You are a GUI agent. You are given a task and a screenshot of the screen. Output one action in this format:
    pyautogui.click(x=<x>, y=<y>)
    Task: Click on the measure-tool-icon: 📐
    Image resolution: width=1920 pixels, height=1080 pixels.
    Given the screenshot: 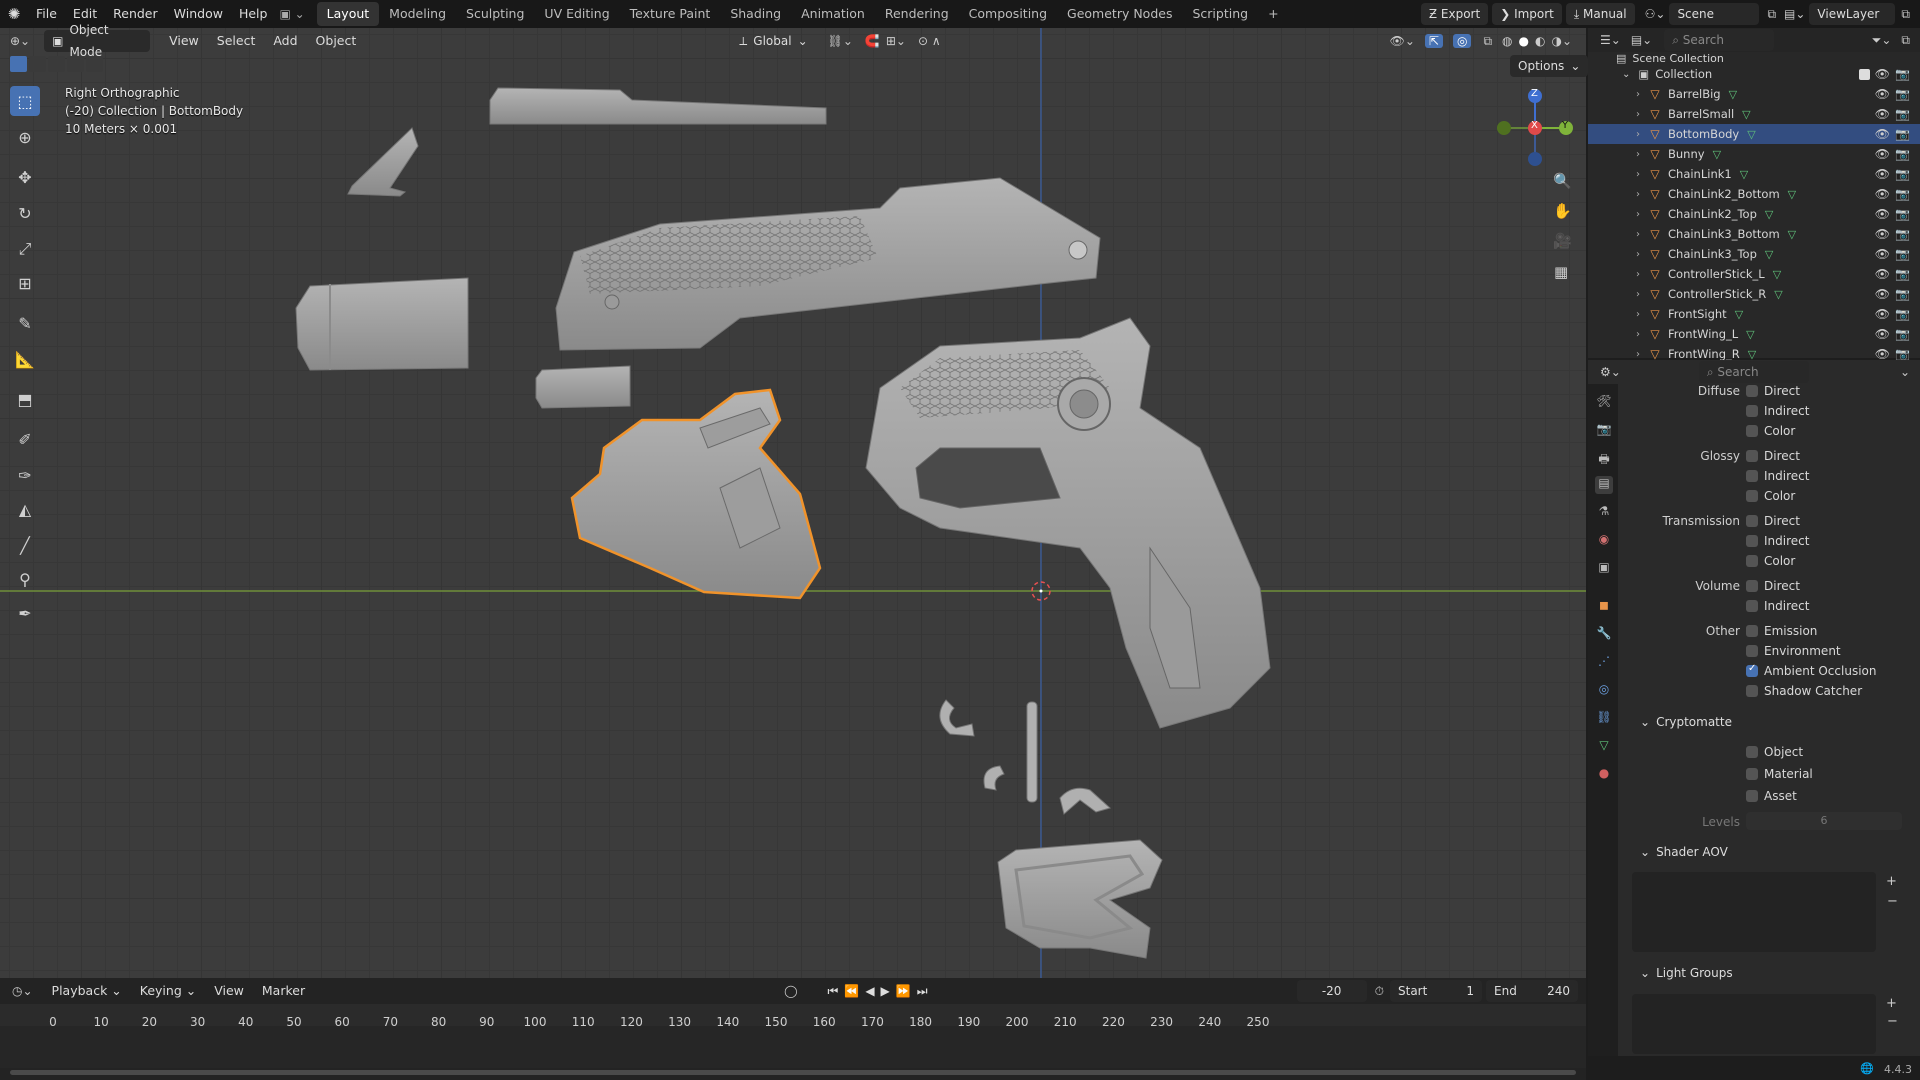 What is the action you would take?
    pyautogui.click(x=25, y=359)
    